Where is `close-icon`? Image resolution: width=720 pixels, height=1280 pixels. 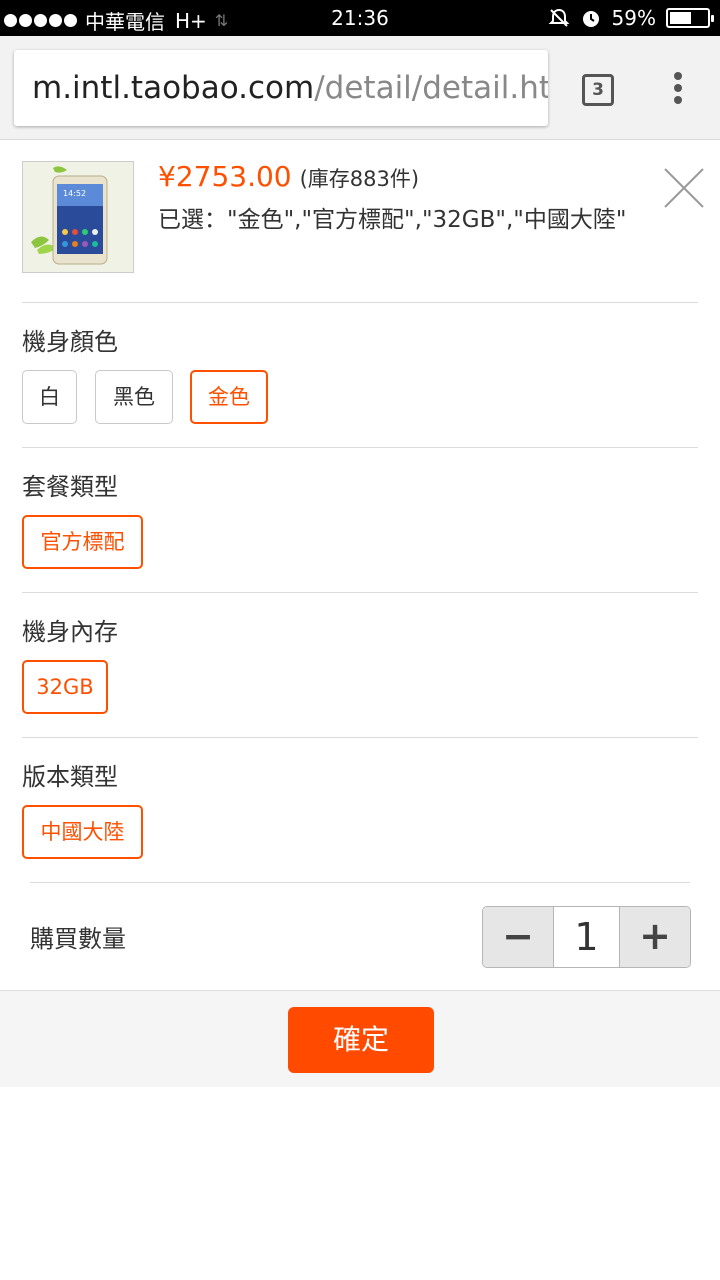 close-icon is located at coordinates (684, 188).